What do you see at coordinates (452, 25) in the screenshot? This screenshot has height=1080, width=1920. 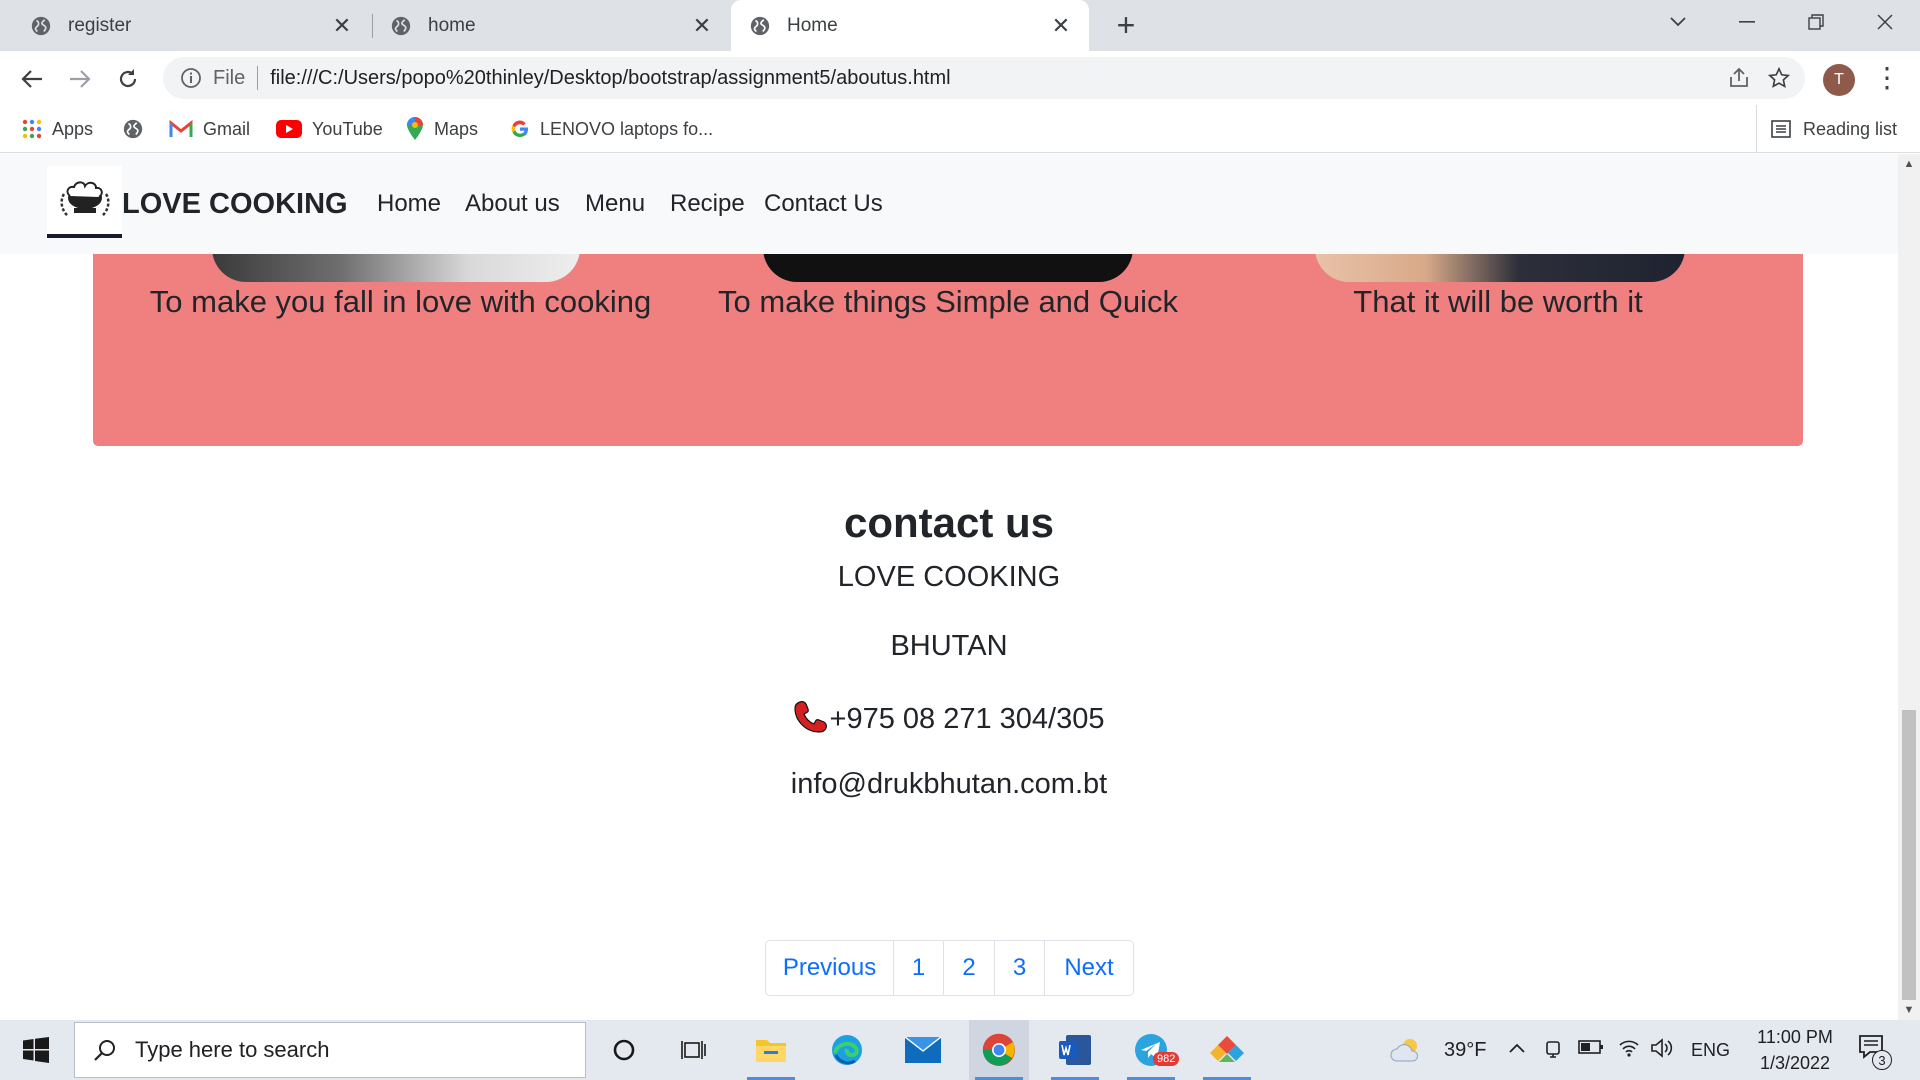 I see `tab-label: home` at bounding box center [452, 25].